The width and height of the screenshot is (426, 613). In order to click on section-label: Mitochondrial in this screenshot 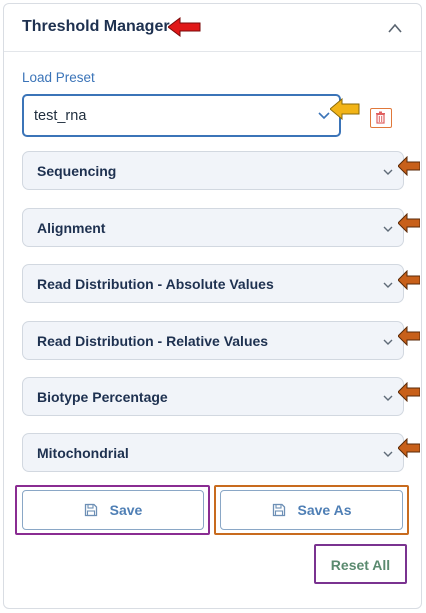, I will do `click(83, 453)`.